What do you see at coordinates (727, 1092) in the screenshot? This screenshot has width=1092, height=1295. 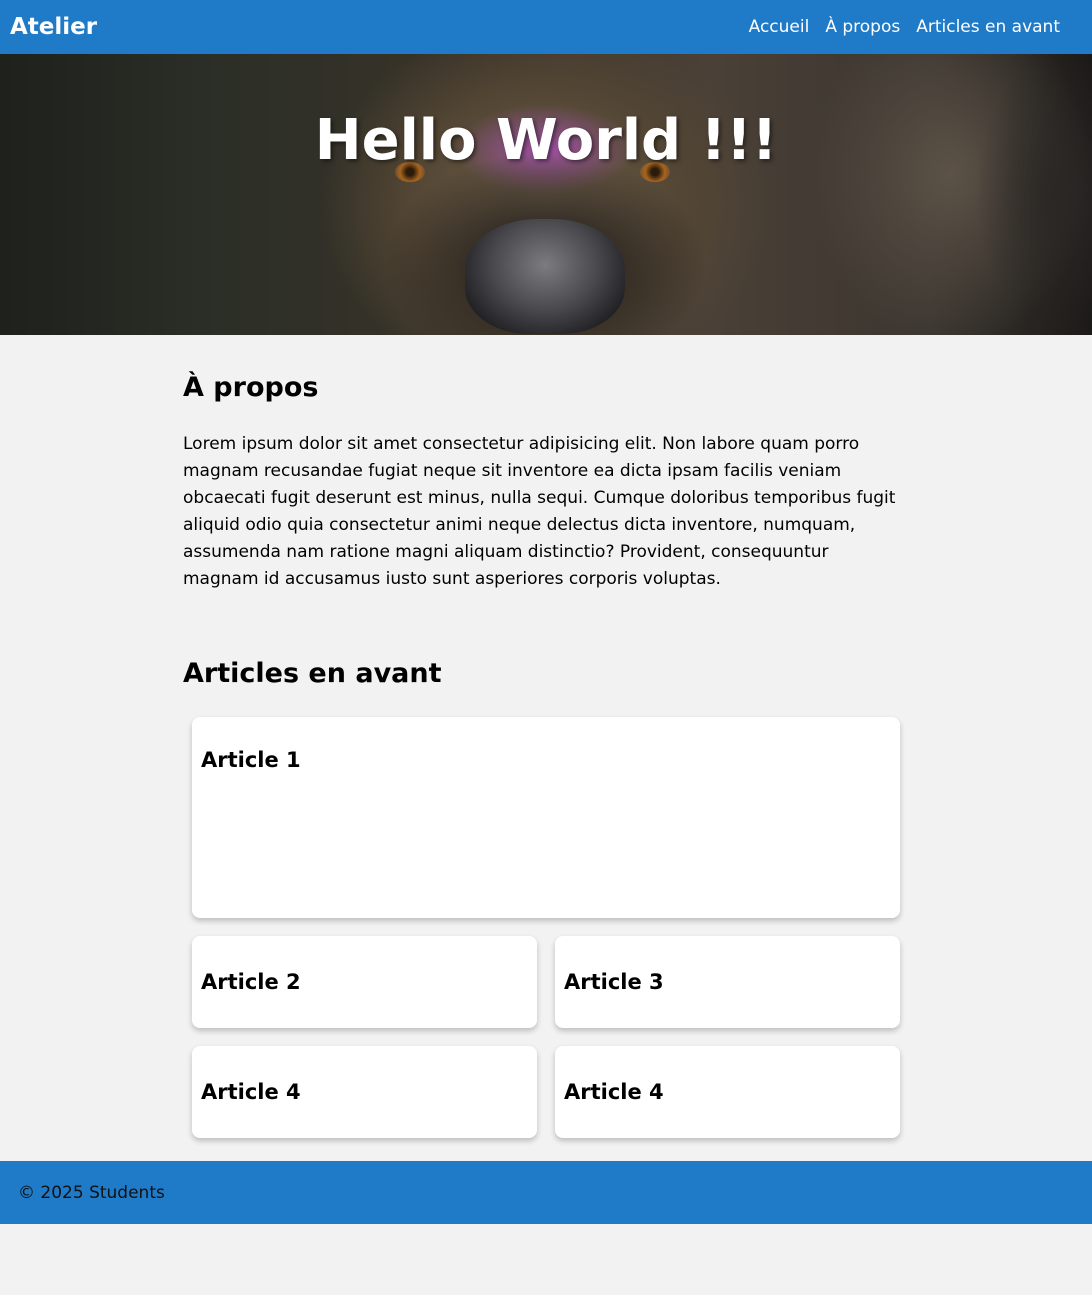 I see `article-card-5: Article 4` at bounding box center [727, 1092].